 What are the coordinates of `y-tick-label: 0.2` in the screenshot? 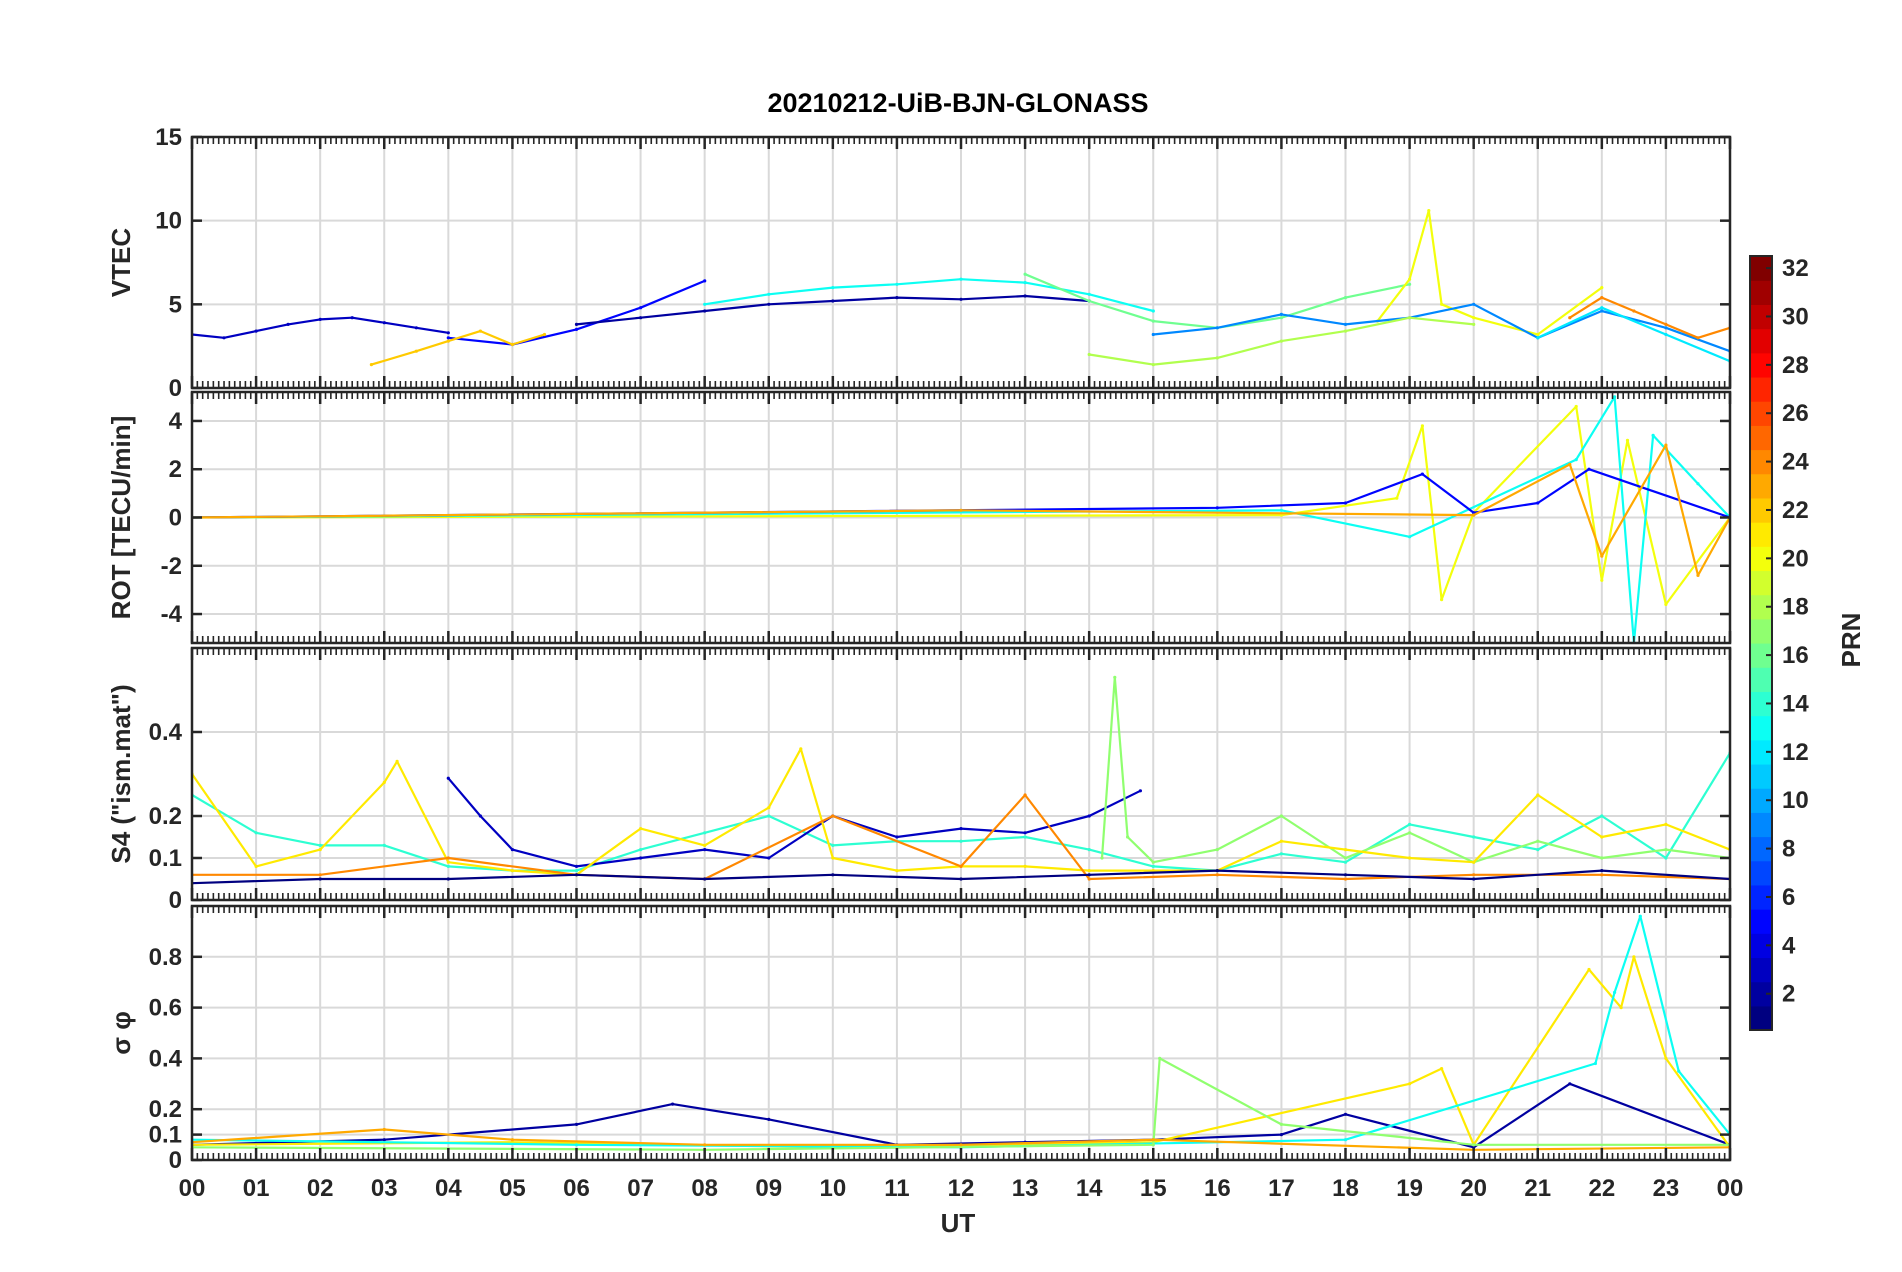 It's located at (165, 1109).